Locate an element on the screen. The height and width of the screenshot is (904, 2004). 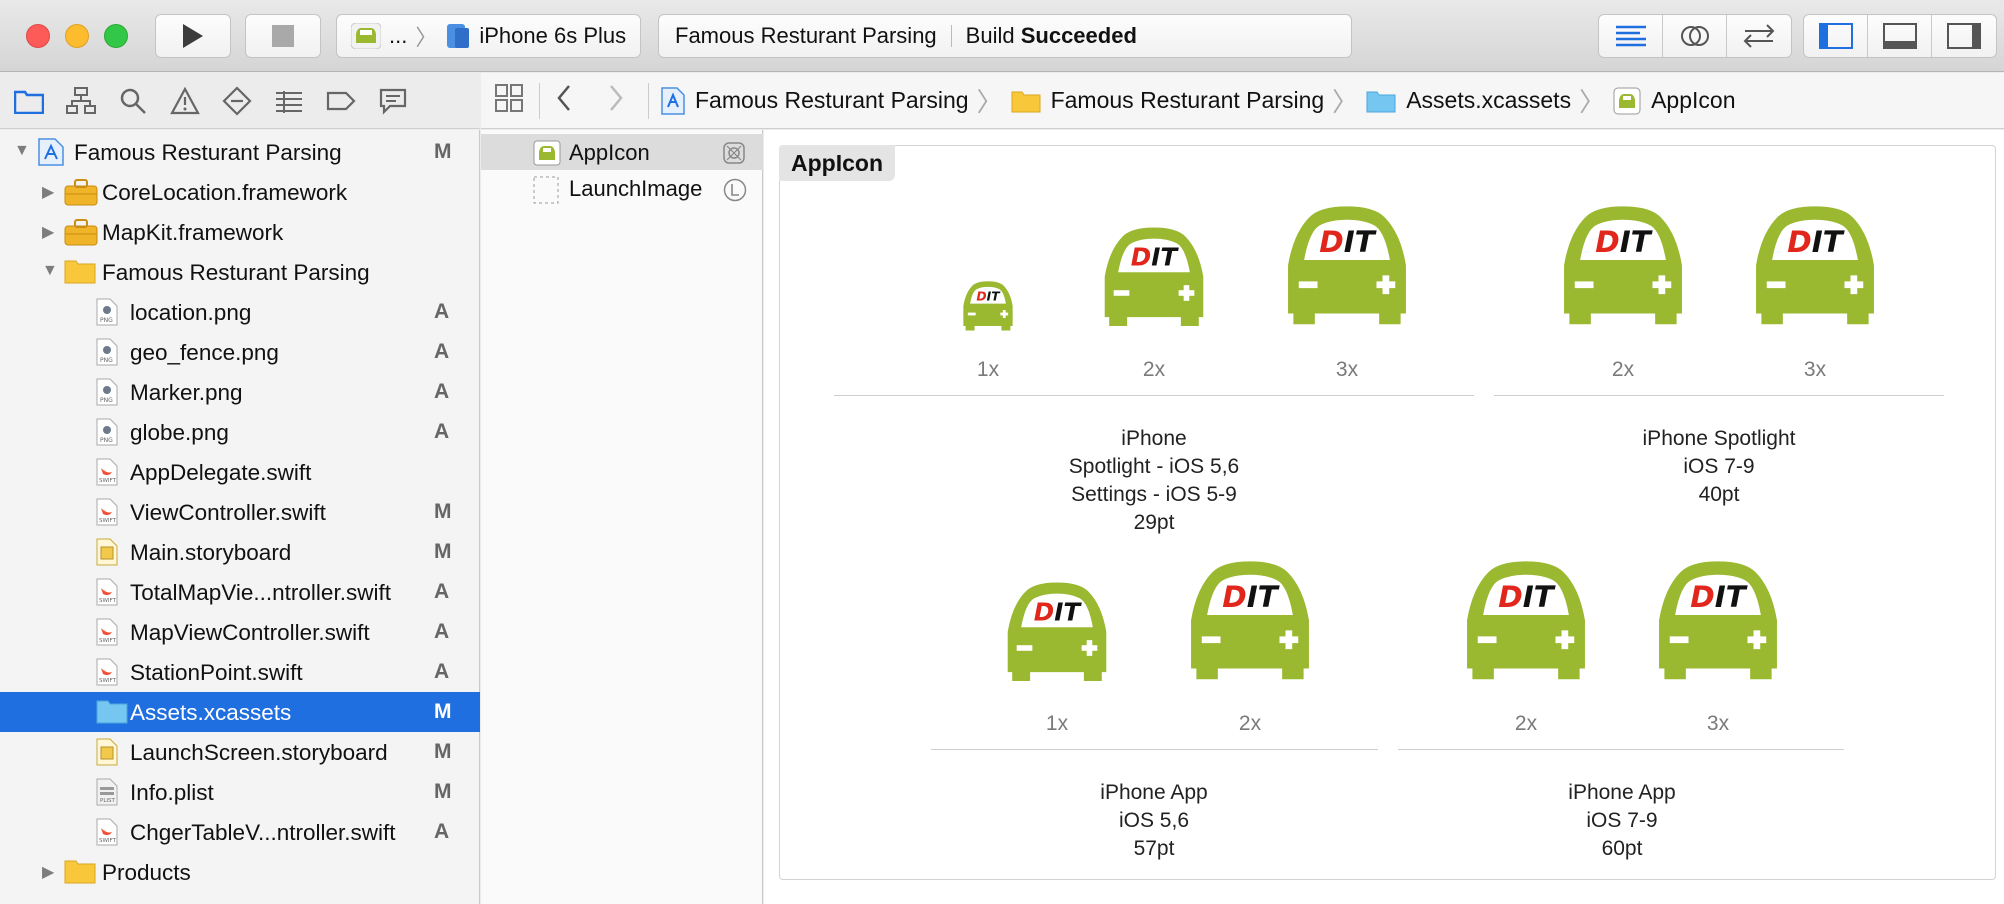
toggle-navigator-button is located at coordinates (1836, 36).